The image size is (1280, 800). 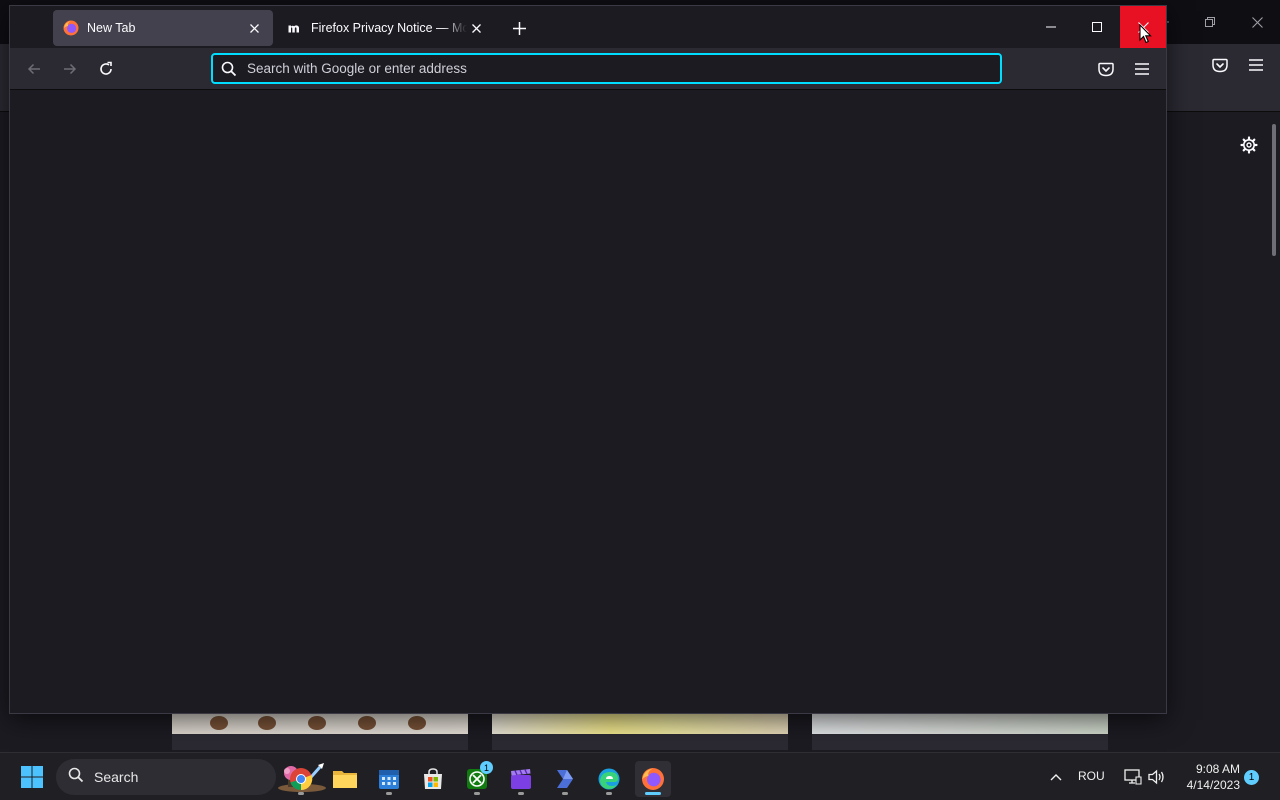 What do you see at coordinates (1146, 33) in the screenshot?
I see `mouse-cursor-icon` at bounding box center [1146, 33].